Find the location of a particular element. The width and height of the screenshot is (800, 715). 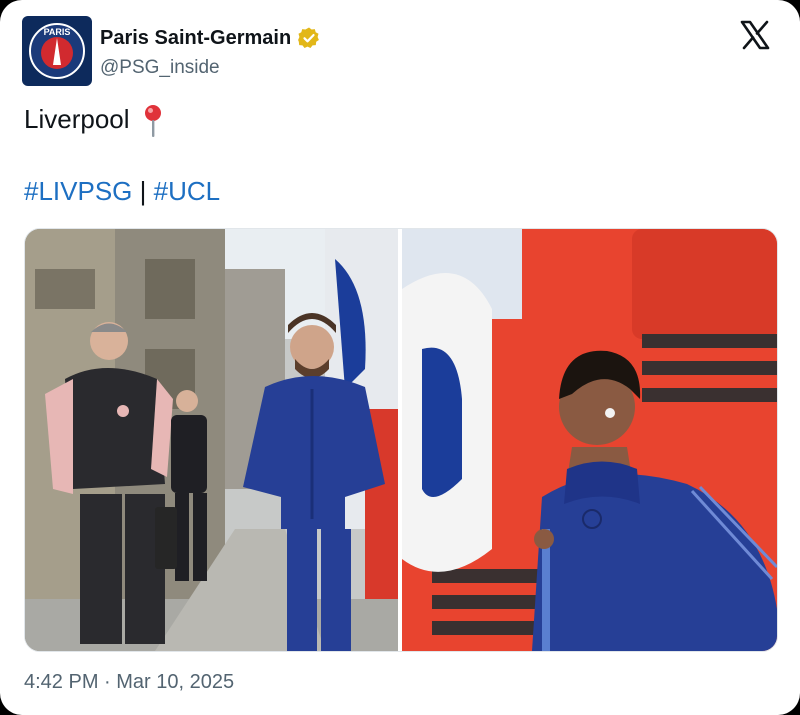

hashtag-ucl: #UCL is located at coordinates (187, 191).